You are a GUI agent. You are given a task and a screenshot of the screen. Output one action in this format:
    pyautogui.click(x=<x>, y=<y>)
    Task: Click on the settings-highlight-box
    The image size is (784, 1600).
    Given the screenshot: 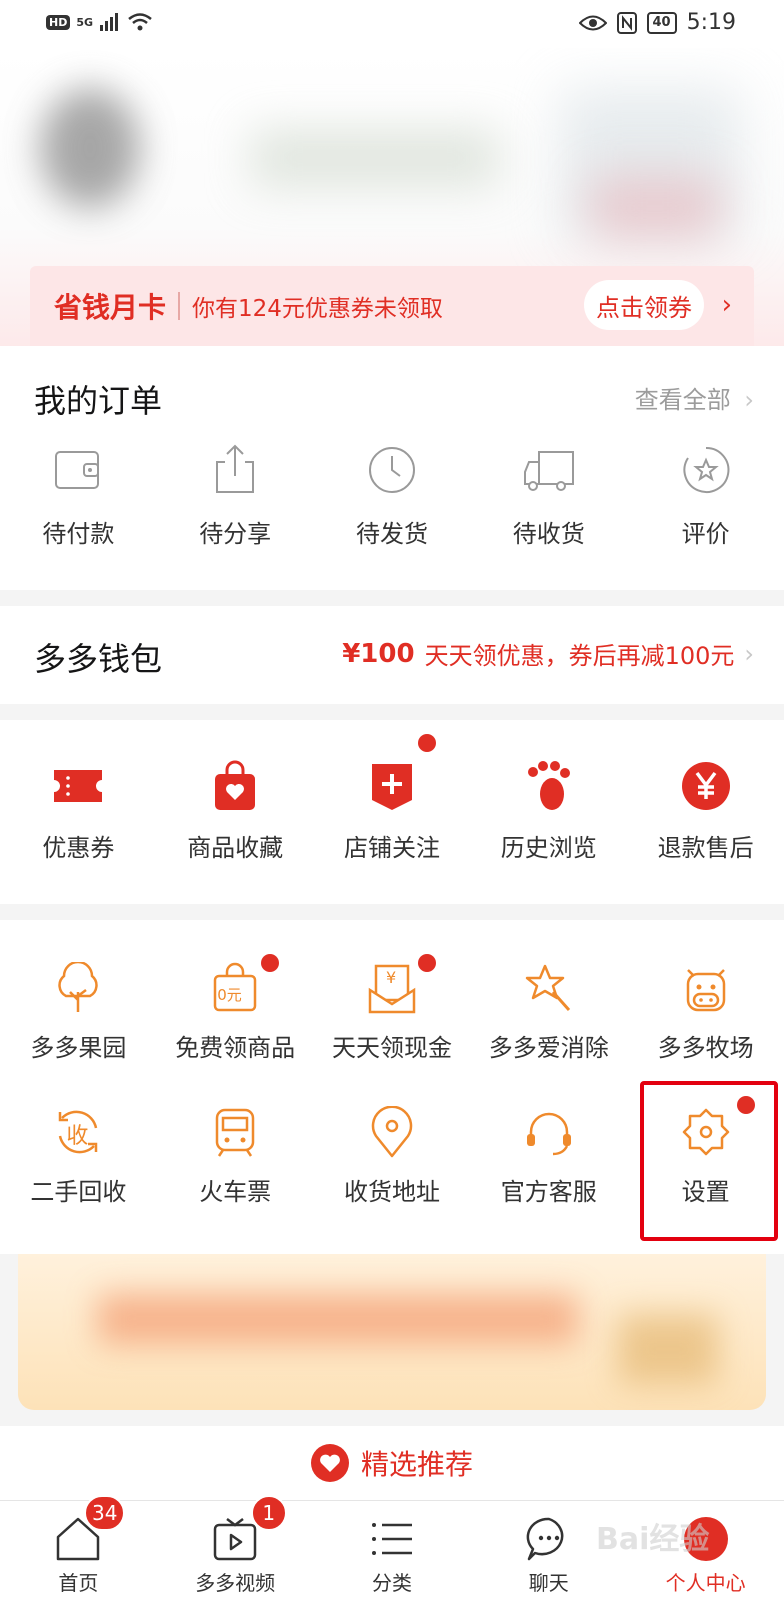 What is the action you would take?
    pyautogui.click(x=709, y=1161)
    